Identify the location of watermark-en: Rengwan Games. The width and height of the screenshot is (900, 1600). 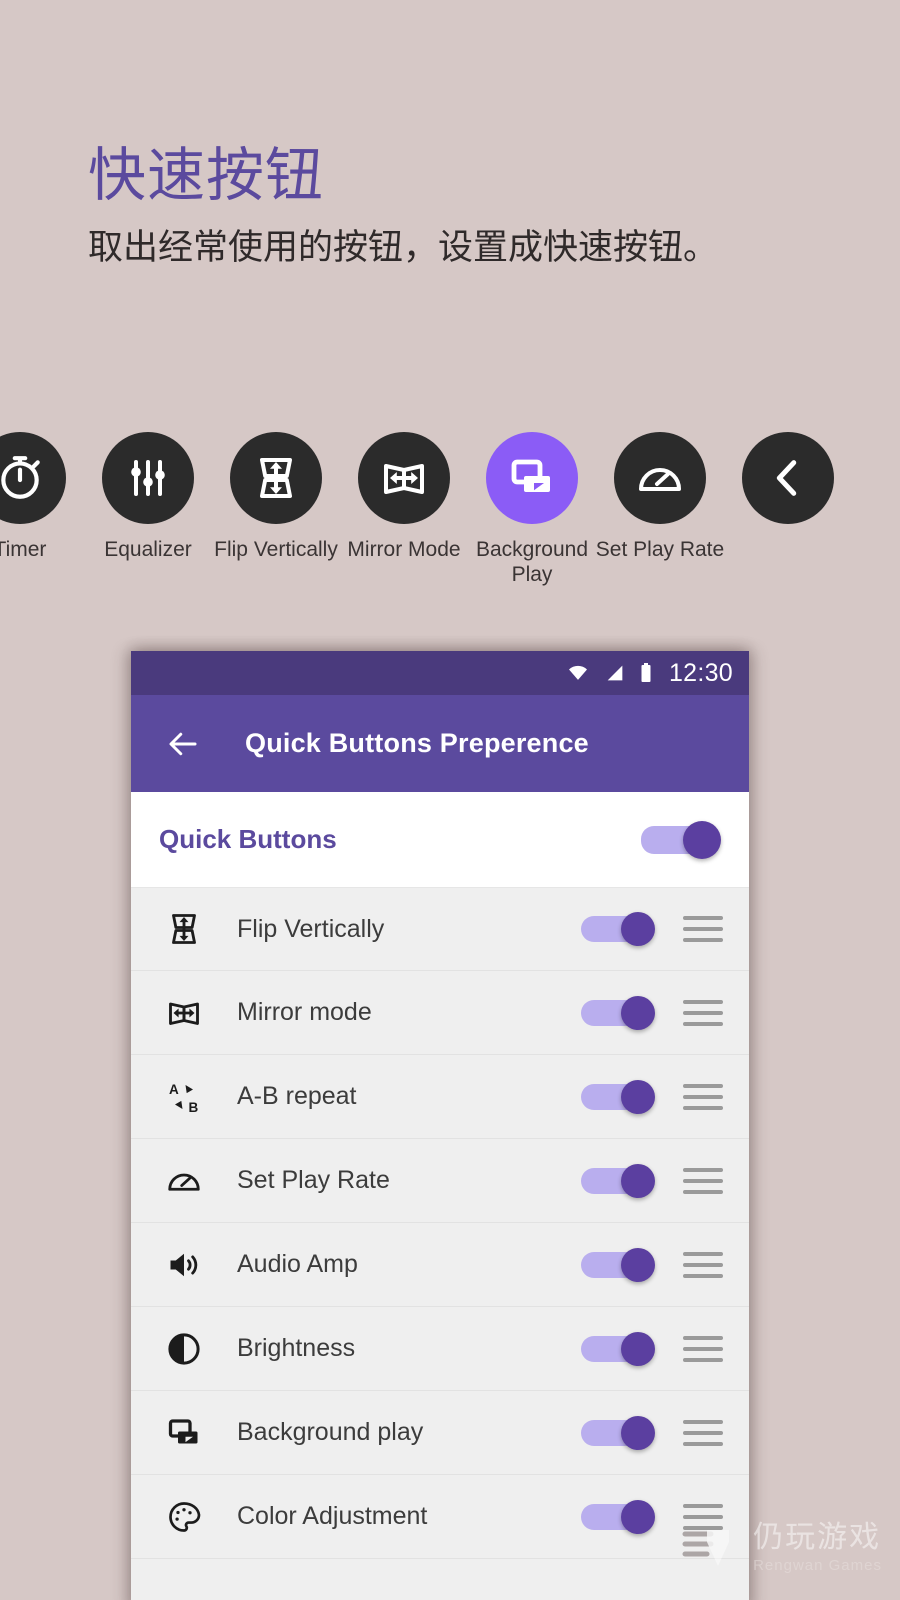
(817, 1565).